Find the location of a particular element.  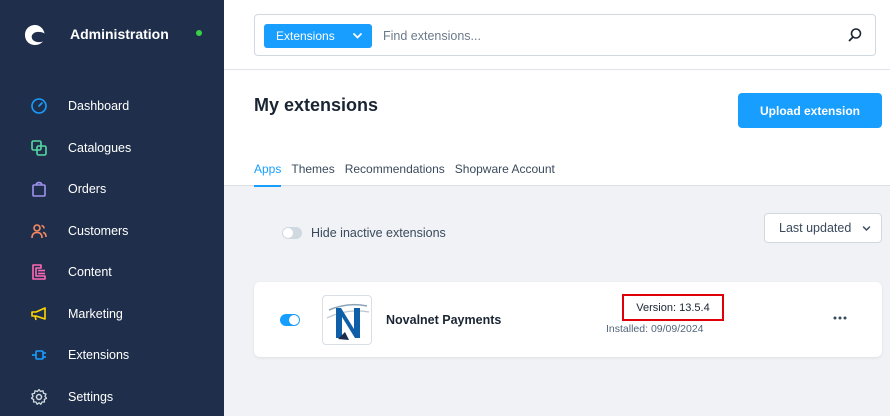

extension-logo is located at coordinates (347, 320).